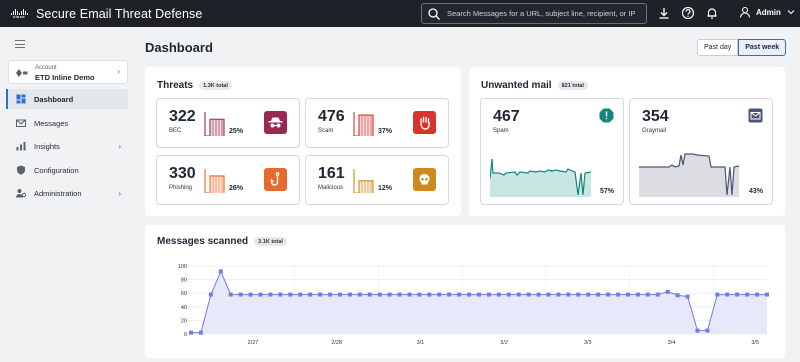 The height and width of the screenshot is (362, 800). Describe the element at coordinates (501, 131) in the screenshot. I see `tile-label: Spam` at that location.